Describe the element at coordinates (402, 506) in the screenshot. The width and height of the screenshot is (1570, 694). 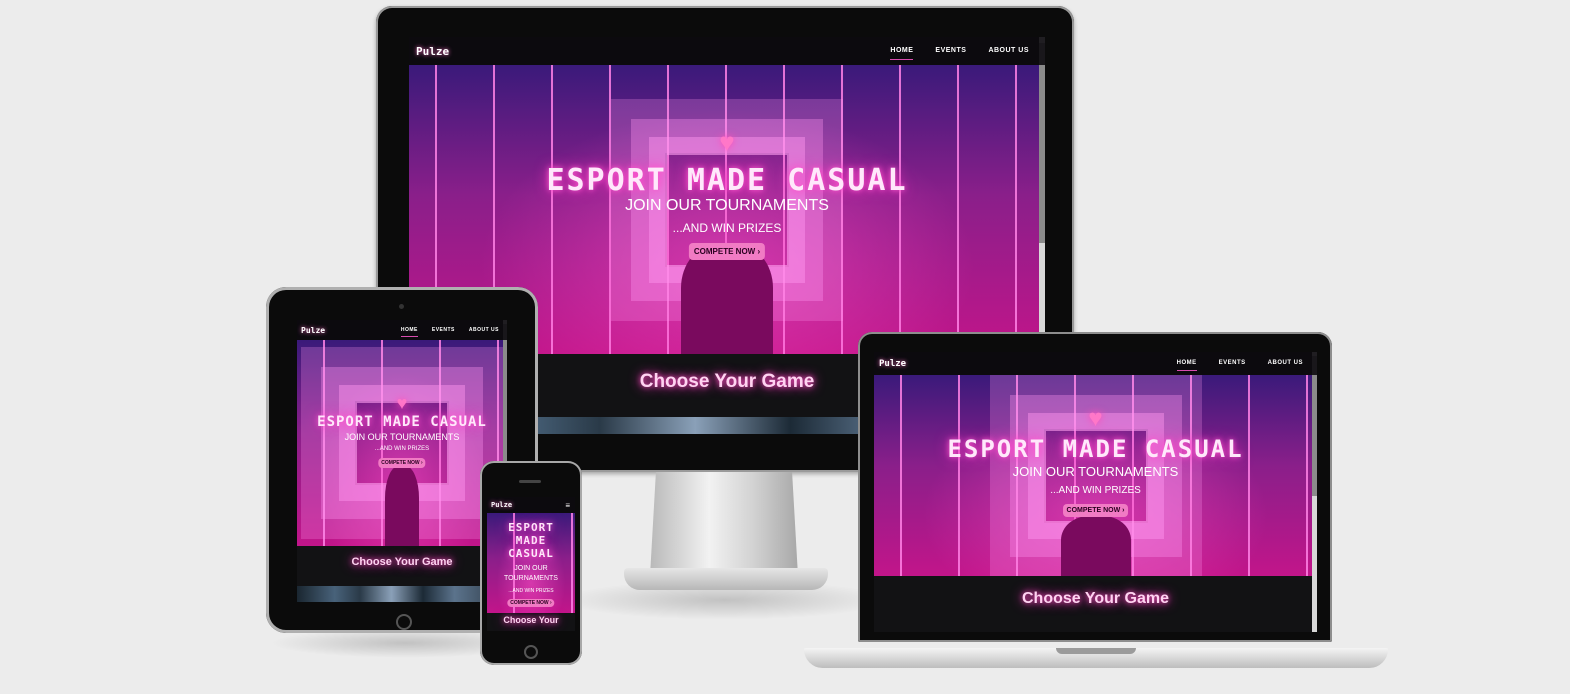
I see `tablet-hero-figure` at that location.